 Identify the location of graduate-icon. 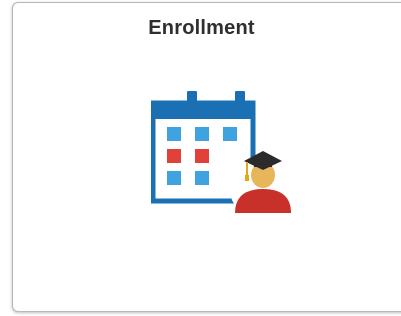
(263, 183).